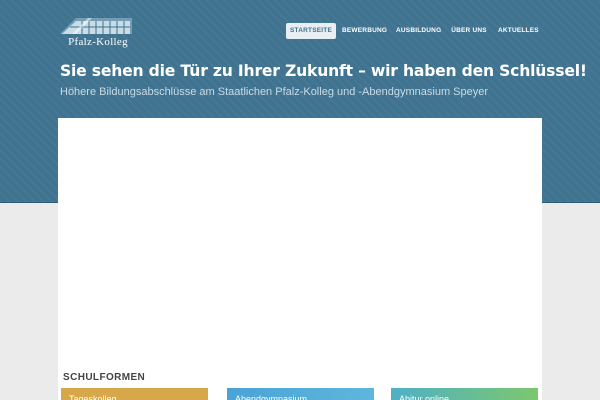  Describe the element at coordinates (418, 31) in the screenshot. I see `nav-item-ausbildung: AUSBILDUNG` at that location.